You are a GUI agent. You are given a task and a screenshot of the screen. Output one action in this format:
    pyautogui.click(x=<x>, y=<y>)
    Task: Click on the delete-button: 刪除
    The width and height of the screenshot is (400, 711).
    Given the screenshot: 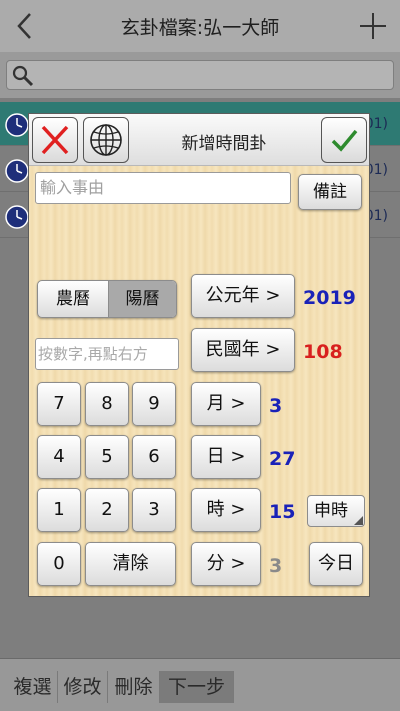 What is the action you would take?
    pyautogui.click(x=134, y=687)
    